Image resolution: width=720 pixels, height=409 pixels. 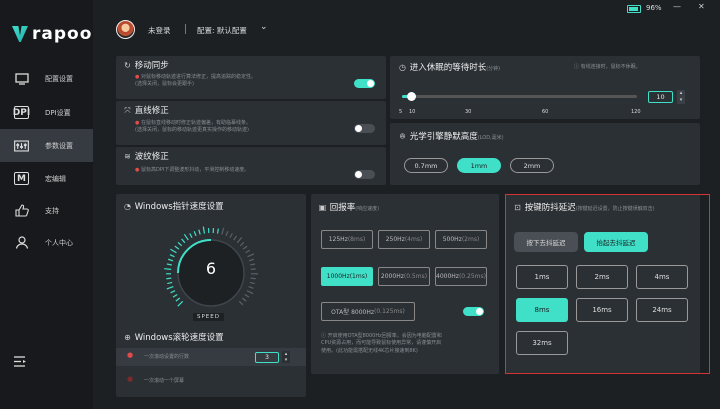 I want to click on windows-speed-title: Windows指针速度设置, so click(x=179, y=207).